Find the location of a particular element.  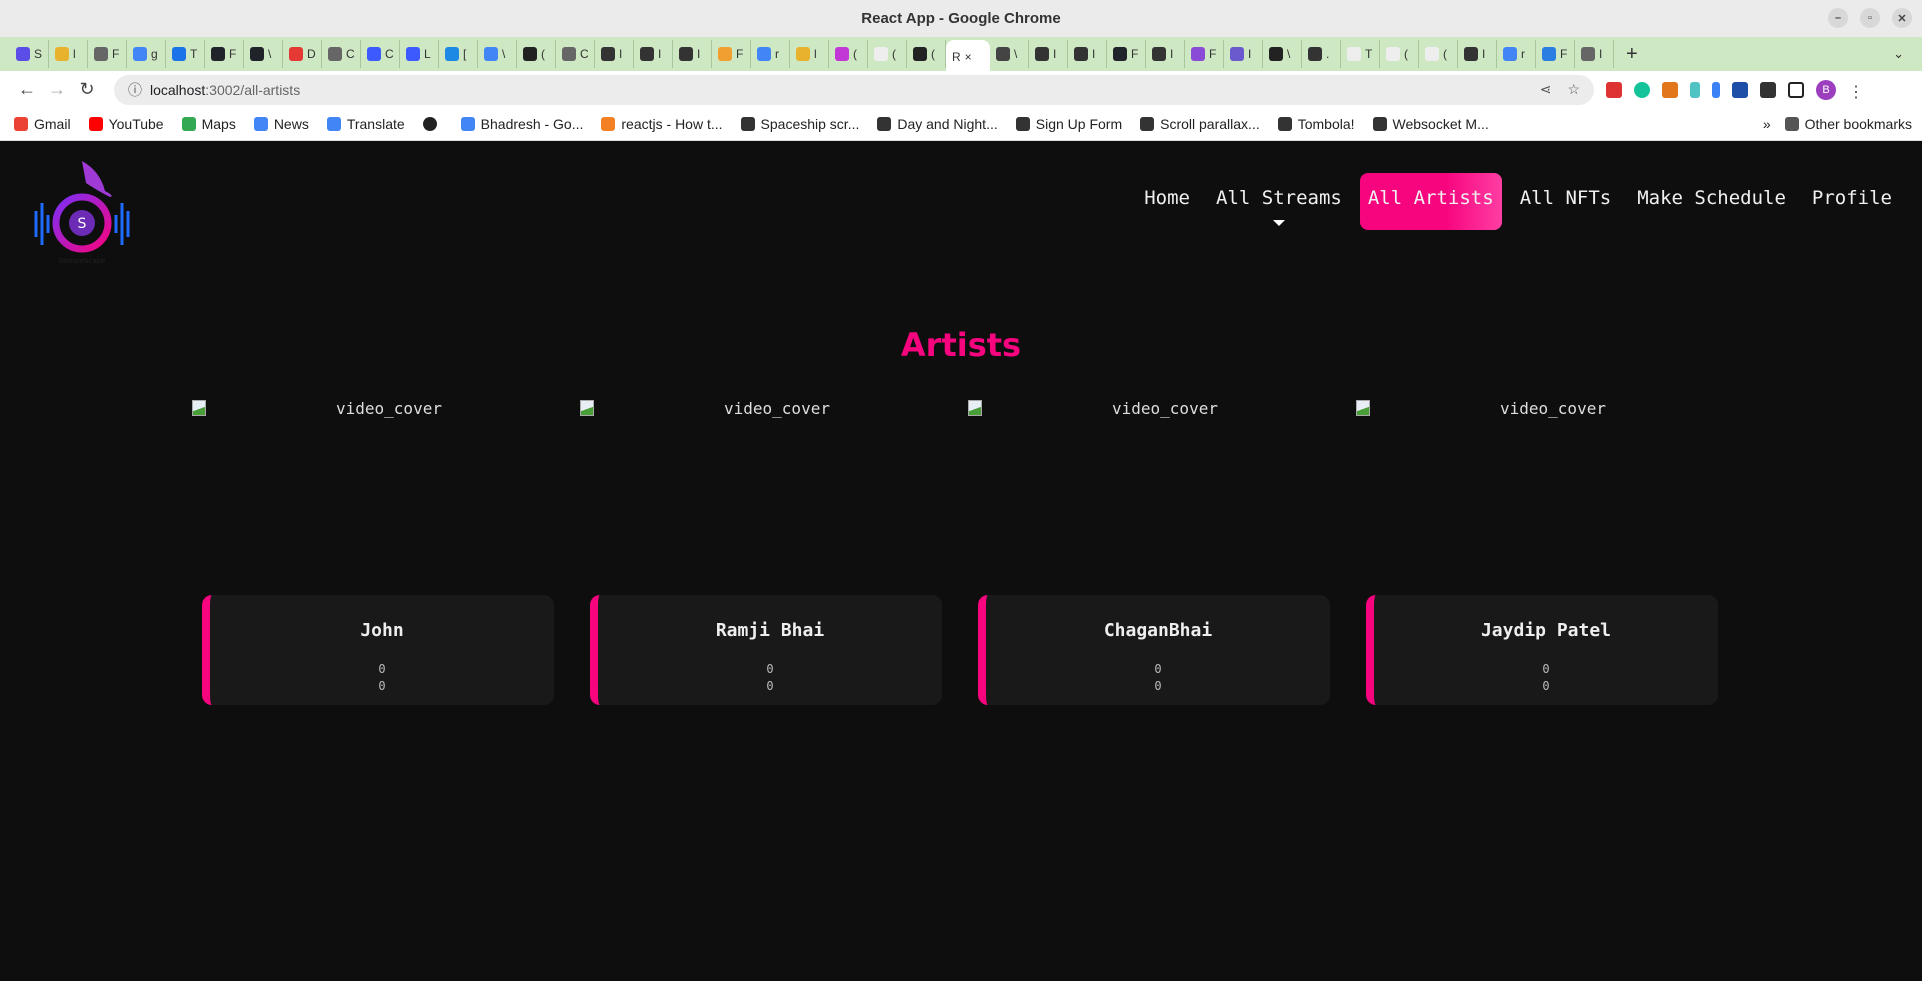

browser-tab: g is located at coordinates (146, 54).